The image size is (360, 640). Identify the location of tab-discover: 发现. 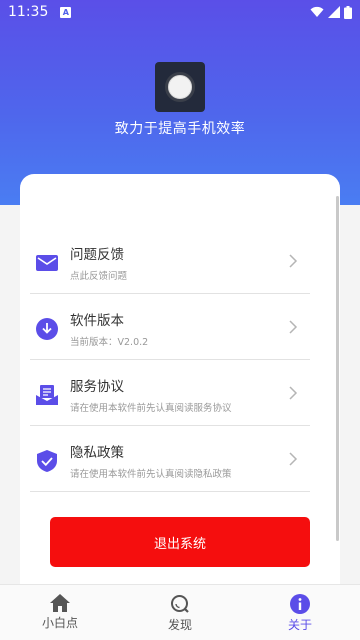
(180, 612).